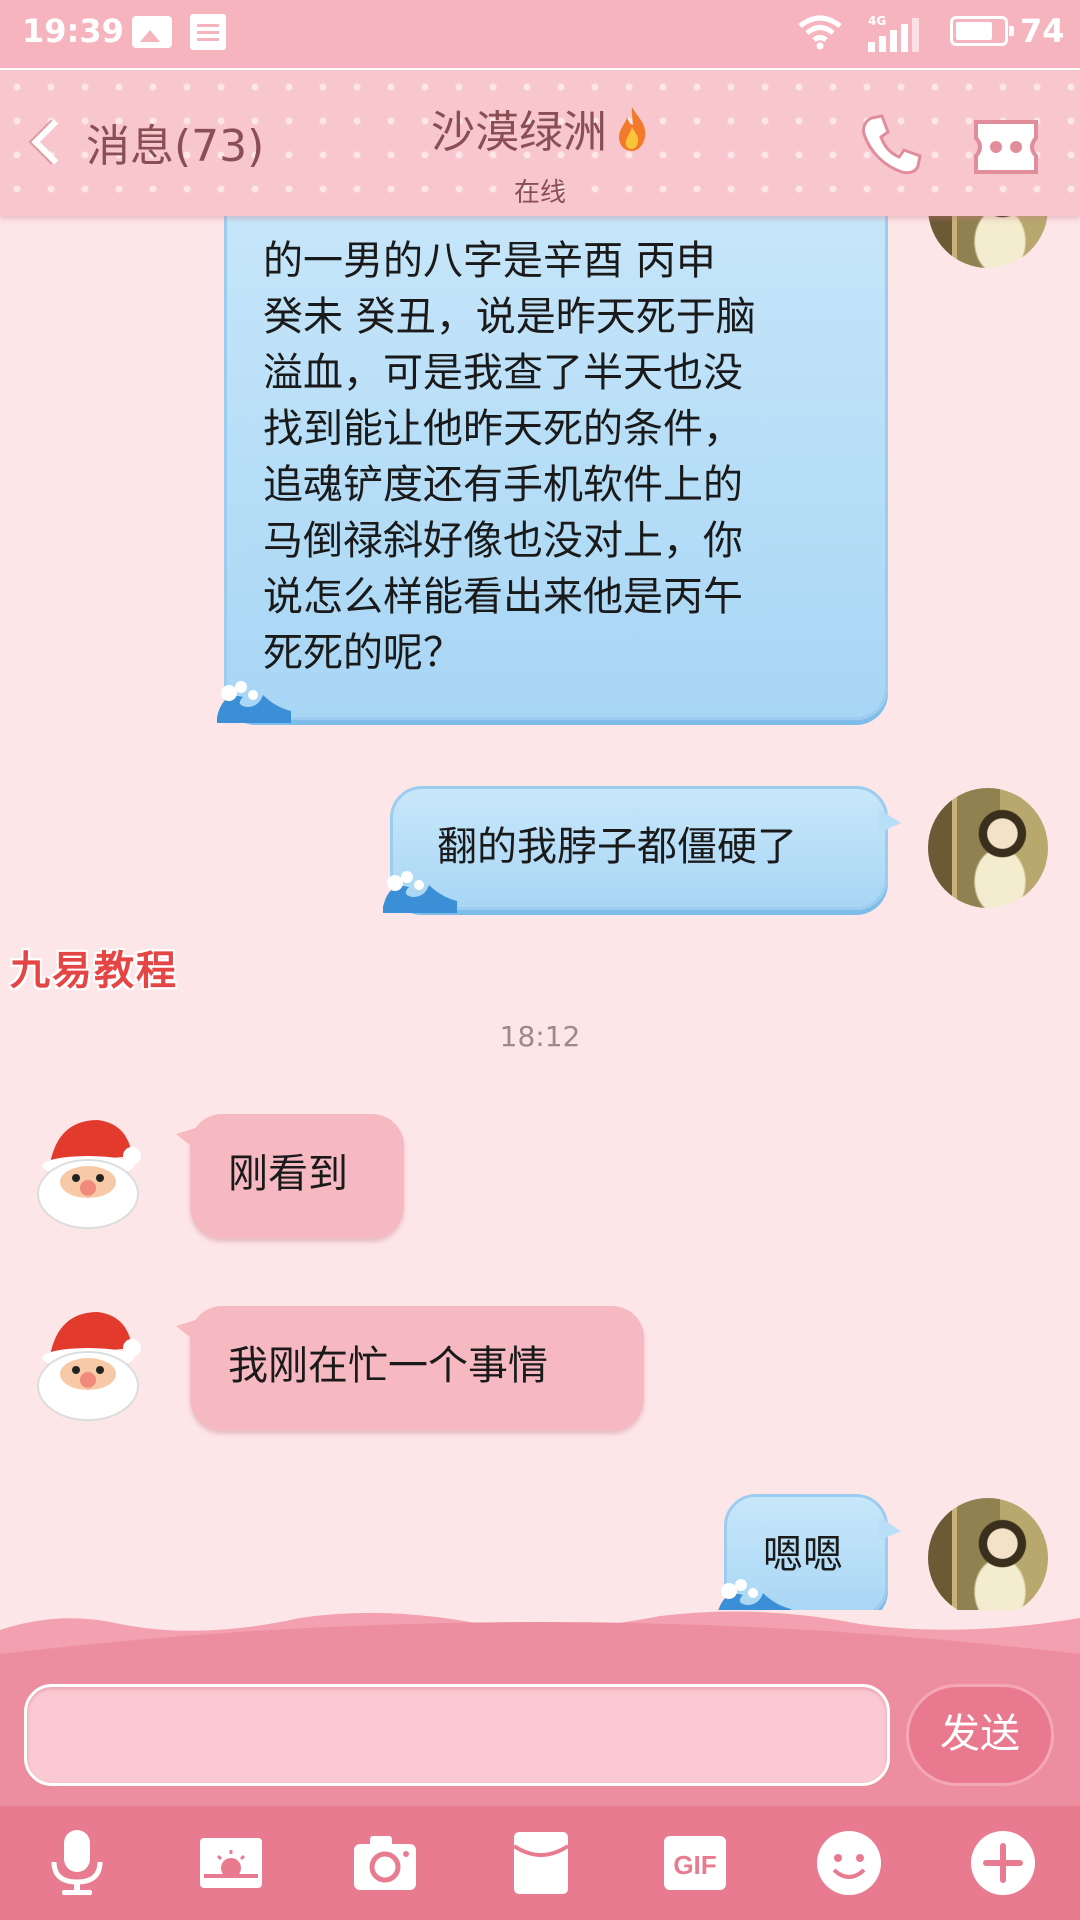  I want to click on status-time: 19:39, so click(73, 31).